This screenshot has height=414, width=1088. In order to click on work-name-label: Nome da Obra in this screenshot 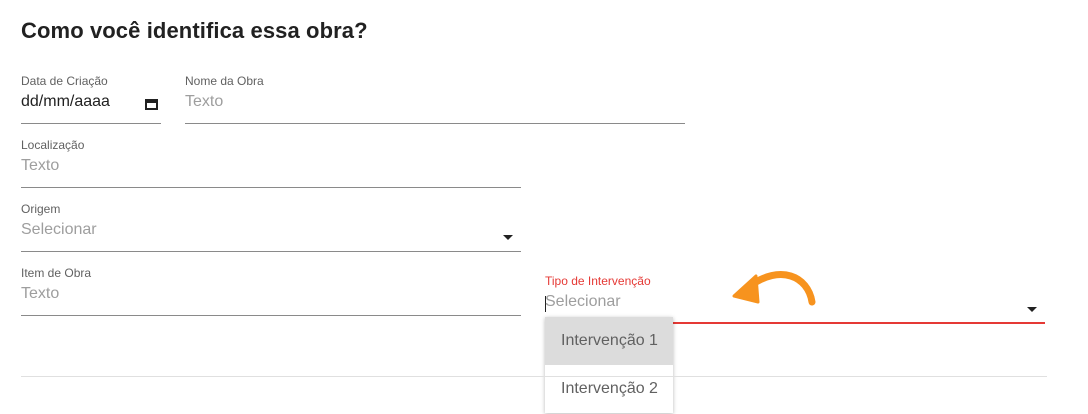, I will do `click(224, 81)`.